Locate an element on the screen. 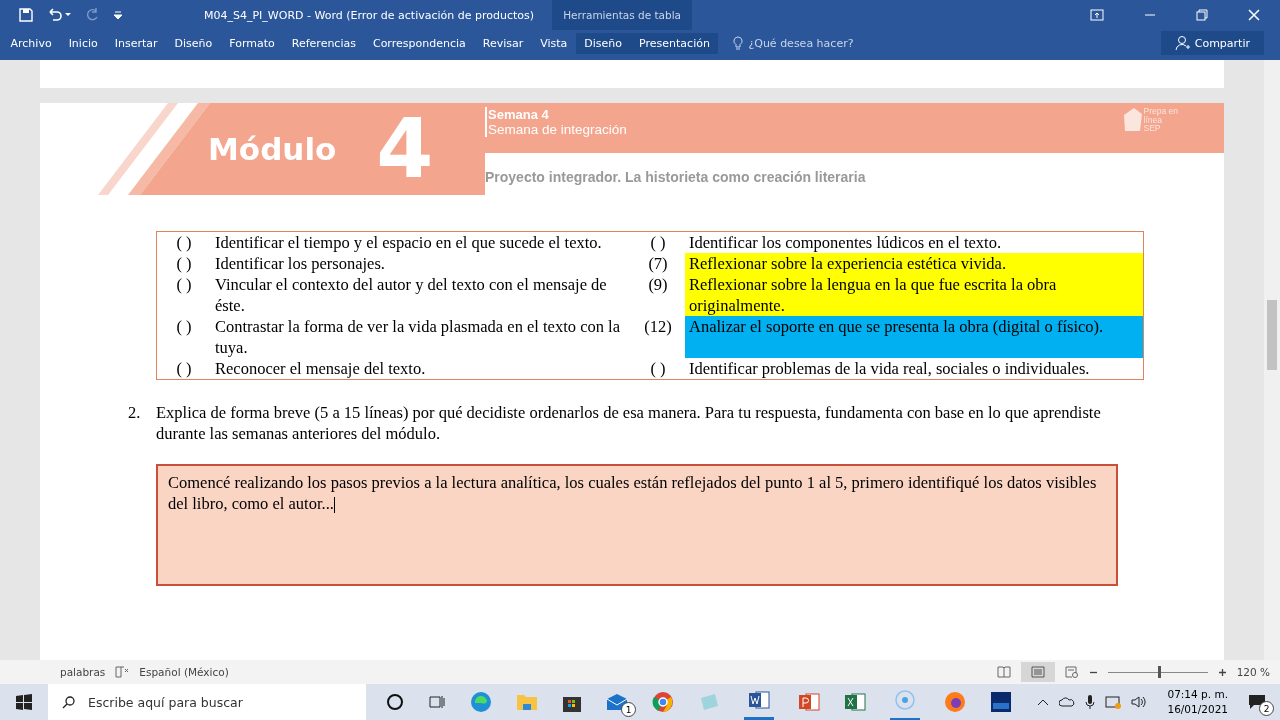 The width and height of the screenshot is (1280, 720). chrome-icon is located at coordinates (663, 702).